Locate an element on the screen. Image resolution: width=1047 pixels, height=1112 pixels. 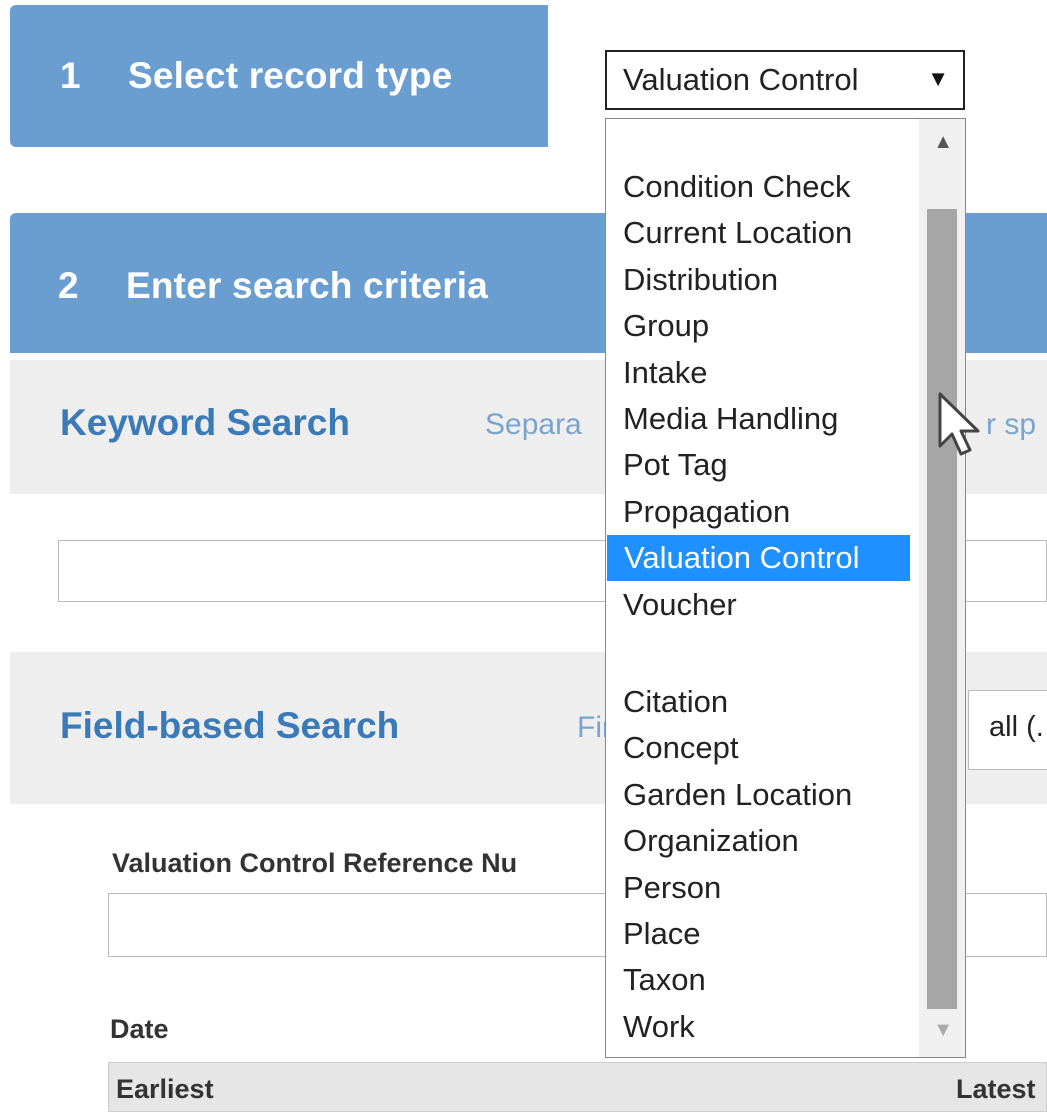
step1-title: Select record type is located at coordinates (290, 75).